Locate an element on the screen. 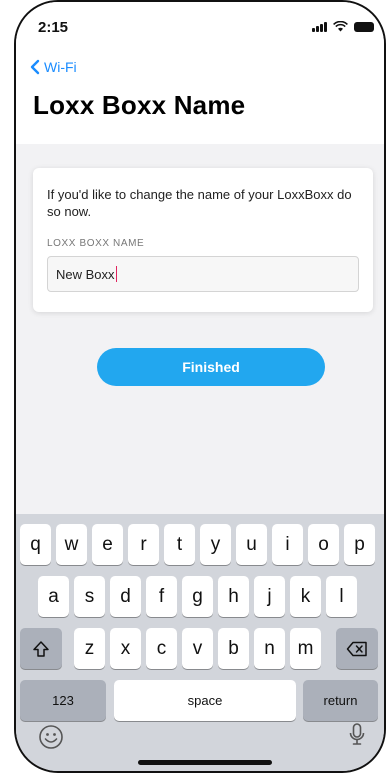 The height and width of the screenshot is (776, 390). key-g: g is located at coordinates (197, 596).